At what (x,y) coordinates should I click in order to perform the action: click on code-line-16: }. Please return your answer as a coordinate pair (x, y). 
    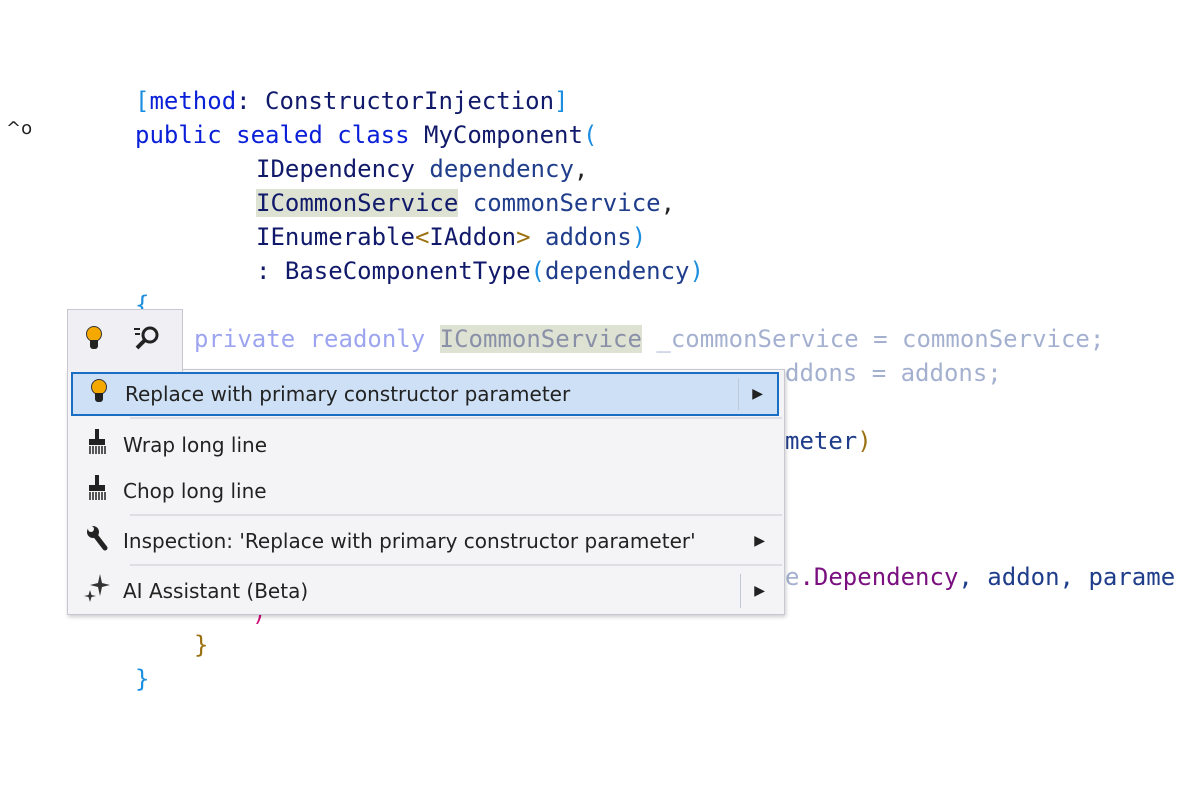
    Looking at the image, I should click on (142, 679).